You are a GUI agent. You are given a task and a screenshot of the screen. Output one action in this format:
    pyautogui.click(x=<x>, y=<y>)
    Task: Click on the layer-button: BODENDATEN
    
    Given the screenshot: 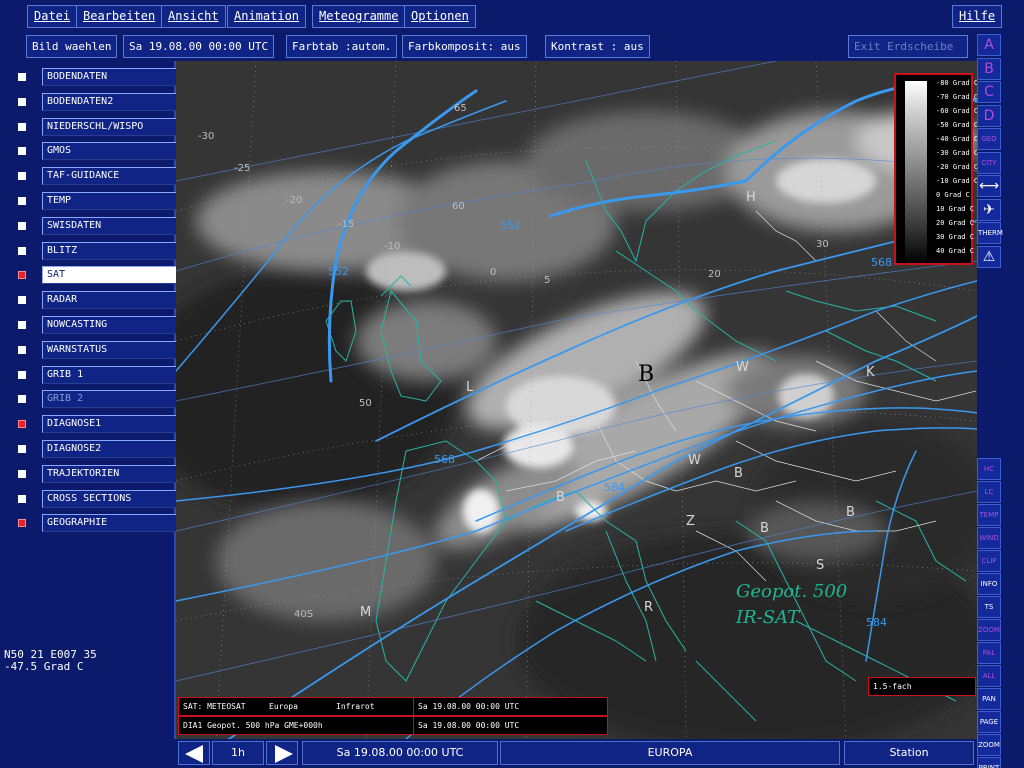 What is the action you would take?
    pyautogui.click(x=110, y=77)
    